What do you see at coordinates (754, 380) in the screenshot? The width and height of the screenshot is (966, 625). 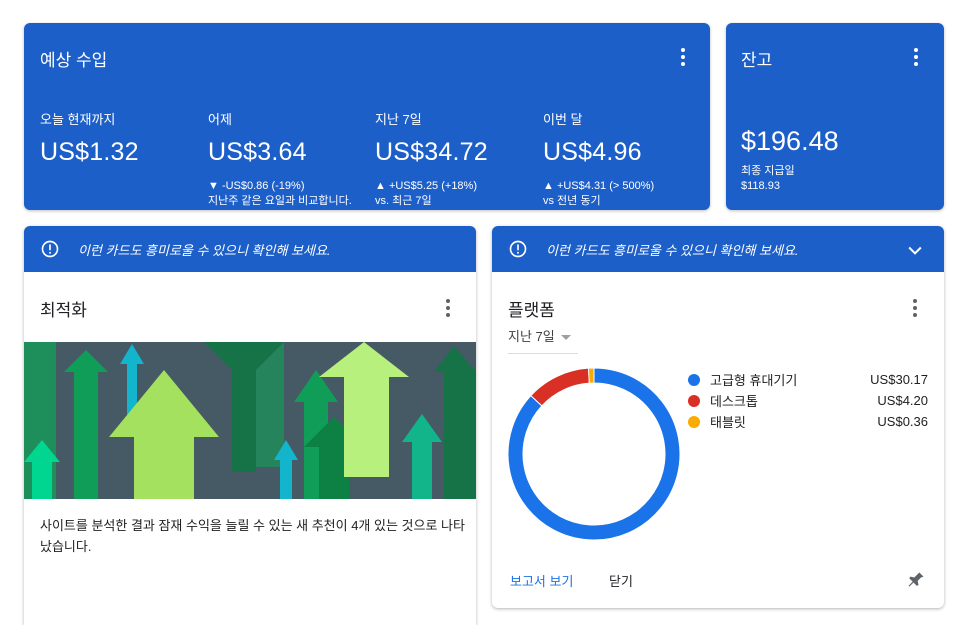 I see `legend-name: 고급형 휴대기기` at bounding box center [754, 380].